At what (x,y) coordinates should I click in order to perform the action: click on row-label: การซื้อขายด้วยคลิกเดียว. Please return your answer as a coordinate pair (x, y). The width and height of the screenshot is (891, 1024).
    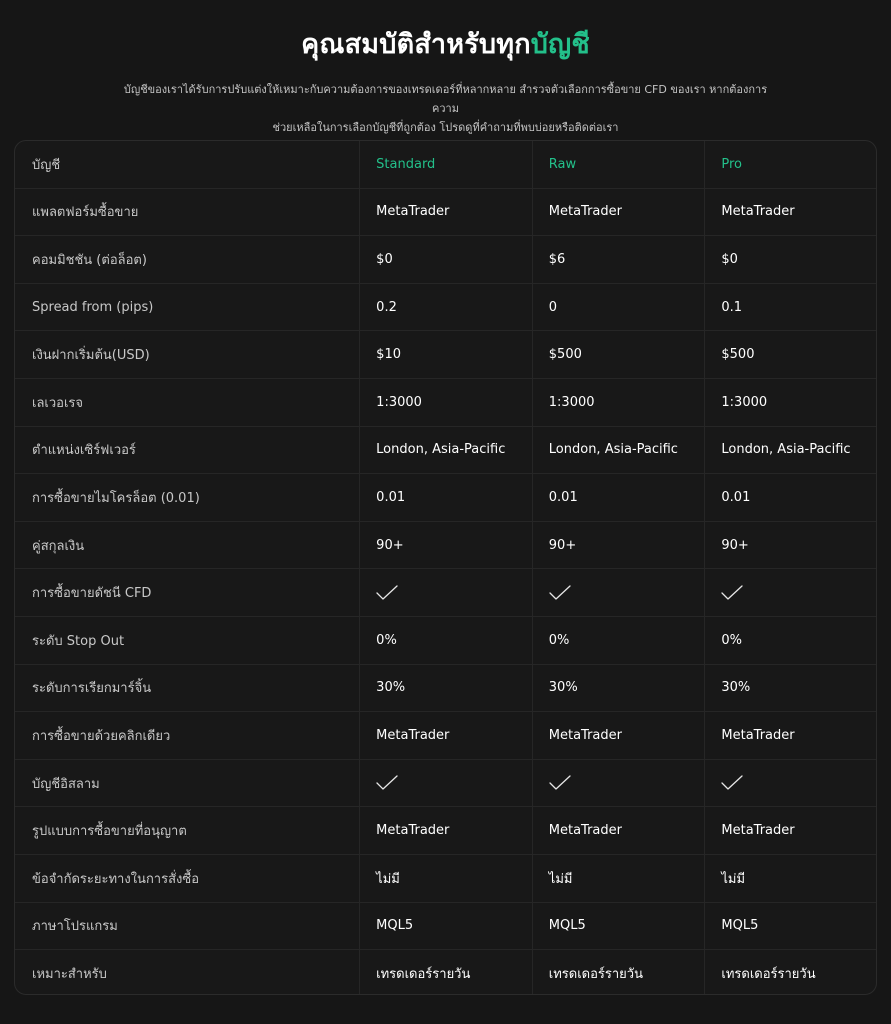
    Looking at the image, I should click on (188, 735).